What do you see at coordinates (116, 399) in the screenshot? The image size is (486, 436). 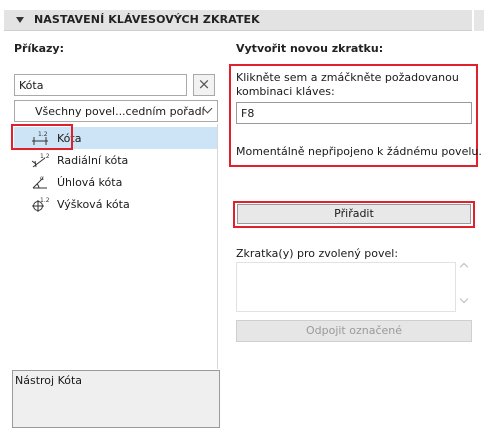 I see `command-description: Nástroj Kóta` at bounding box center [116, 399].